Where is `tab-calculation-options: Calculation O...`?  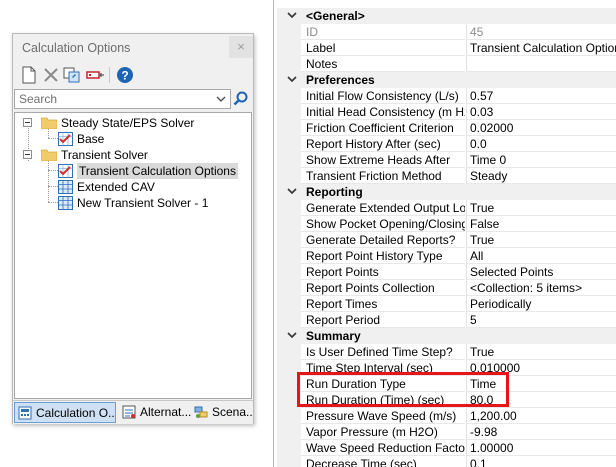
tab-calculation-options: Calculation O... is located at coordinates (65, 412).